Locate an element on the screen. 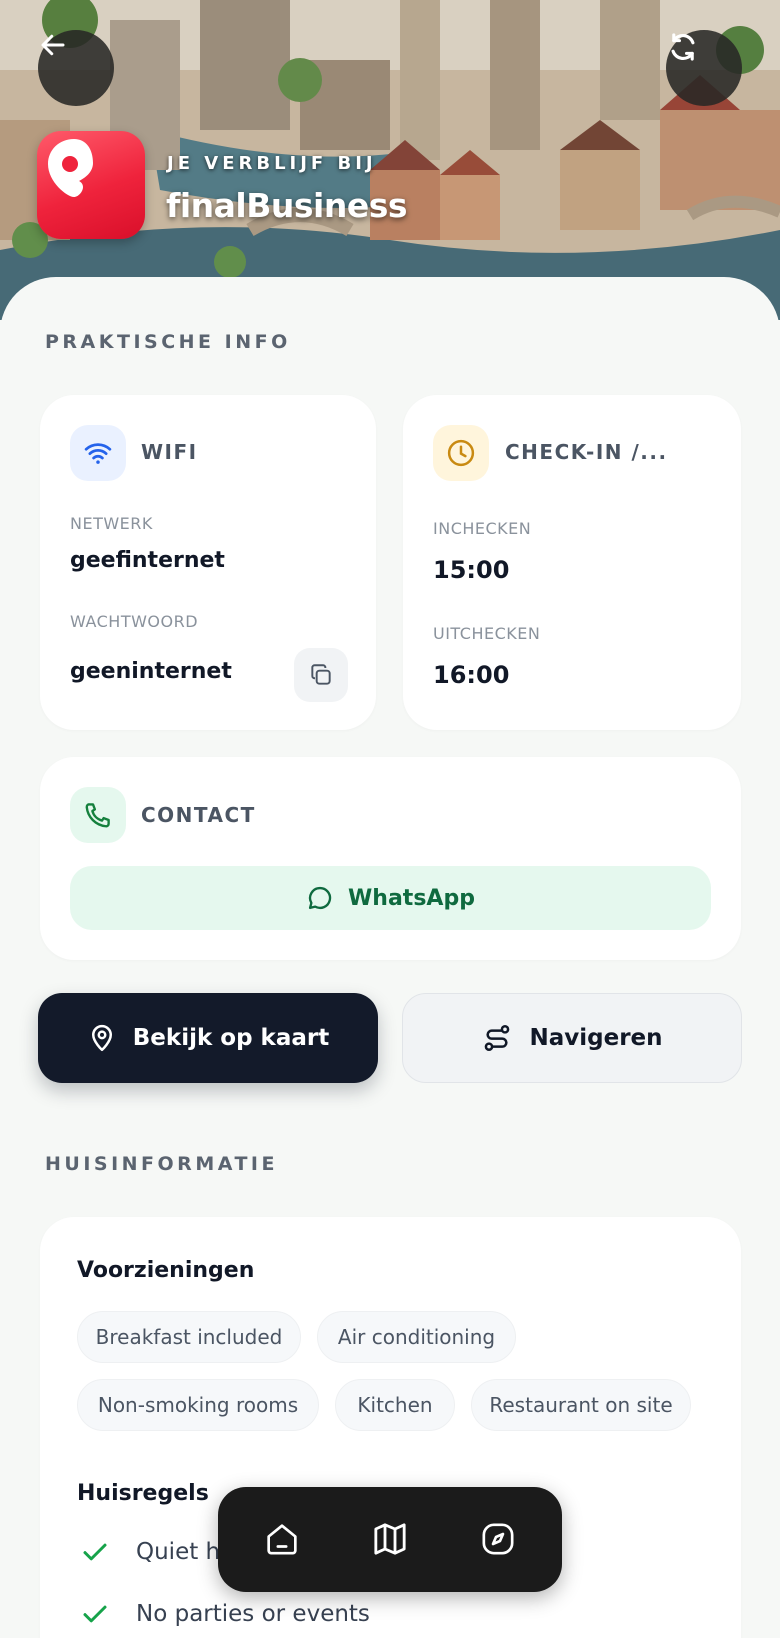 Image resolution: width=780 pixels, height=1638 pixels. checkin-label: INCHECKEN is located at coordinates (482, 528).